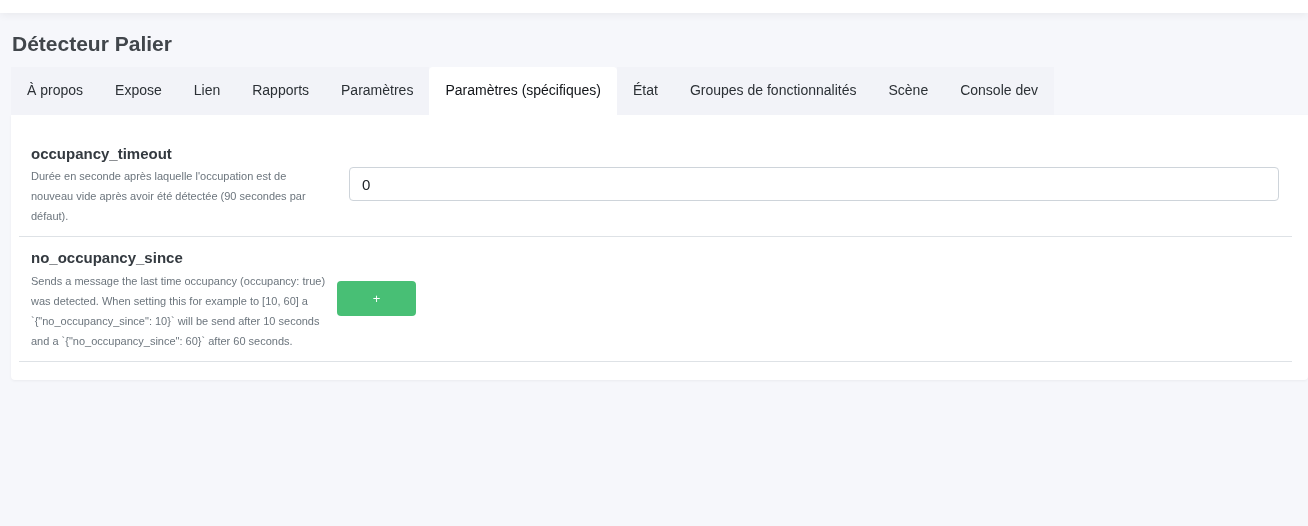 The image size is (1308, 526). I want to click on tab: À propos, so click(55, 90).